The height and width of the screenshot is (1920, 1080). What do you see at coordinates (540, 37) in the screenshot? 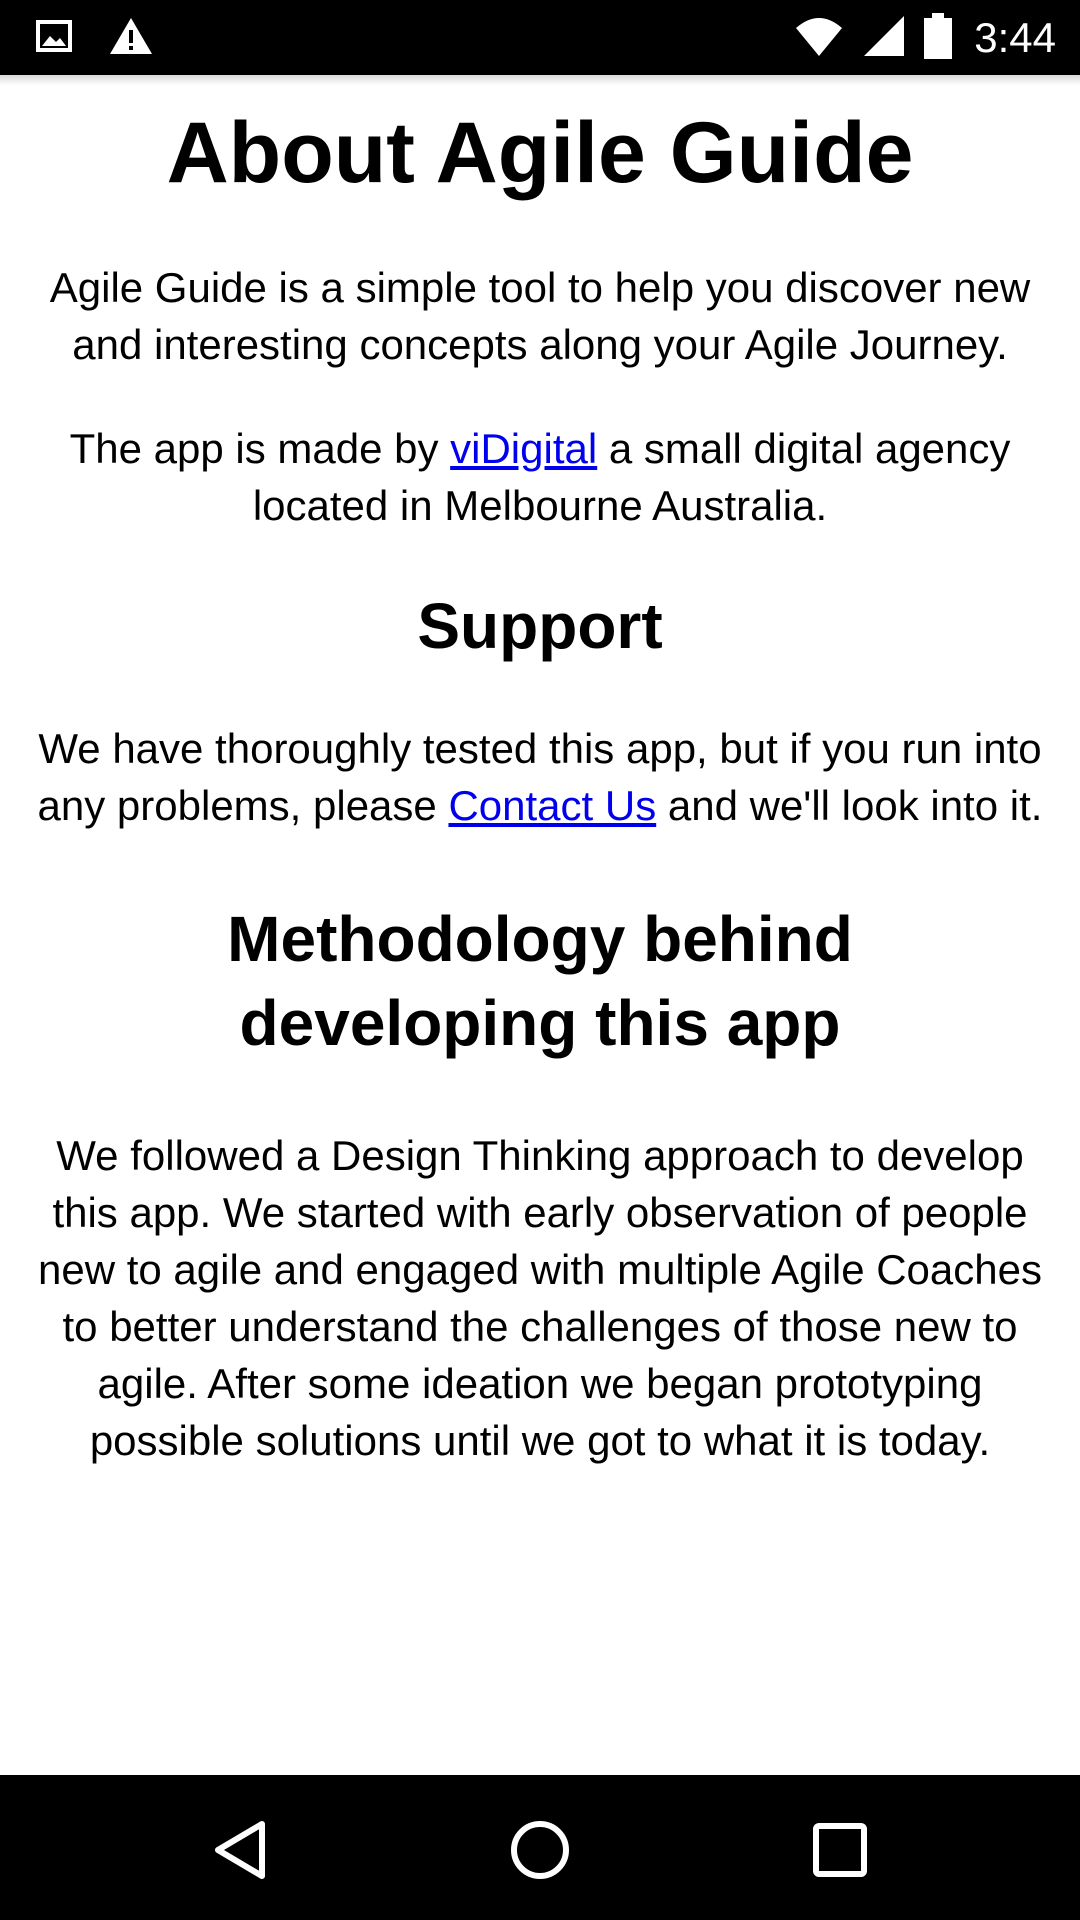
I see `status-bar: 3:44` at bounding box center [540, 37].